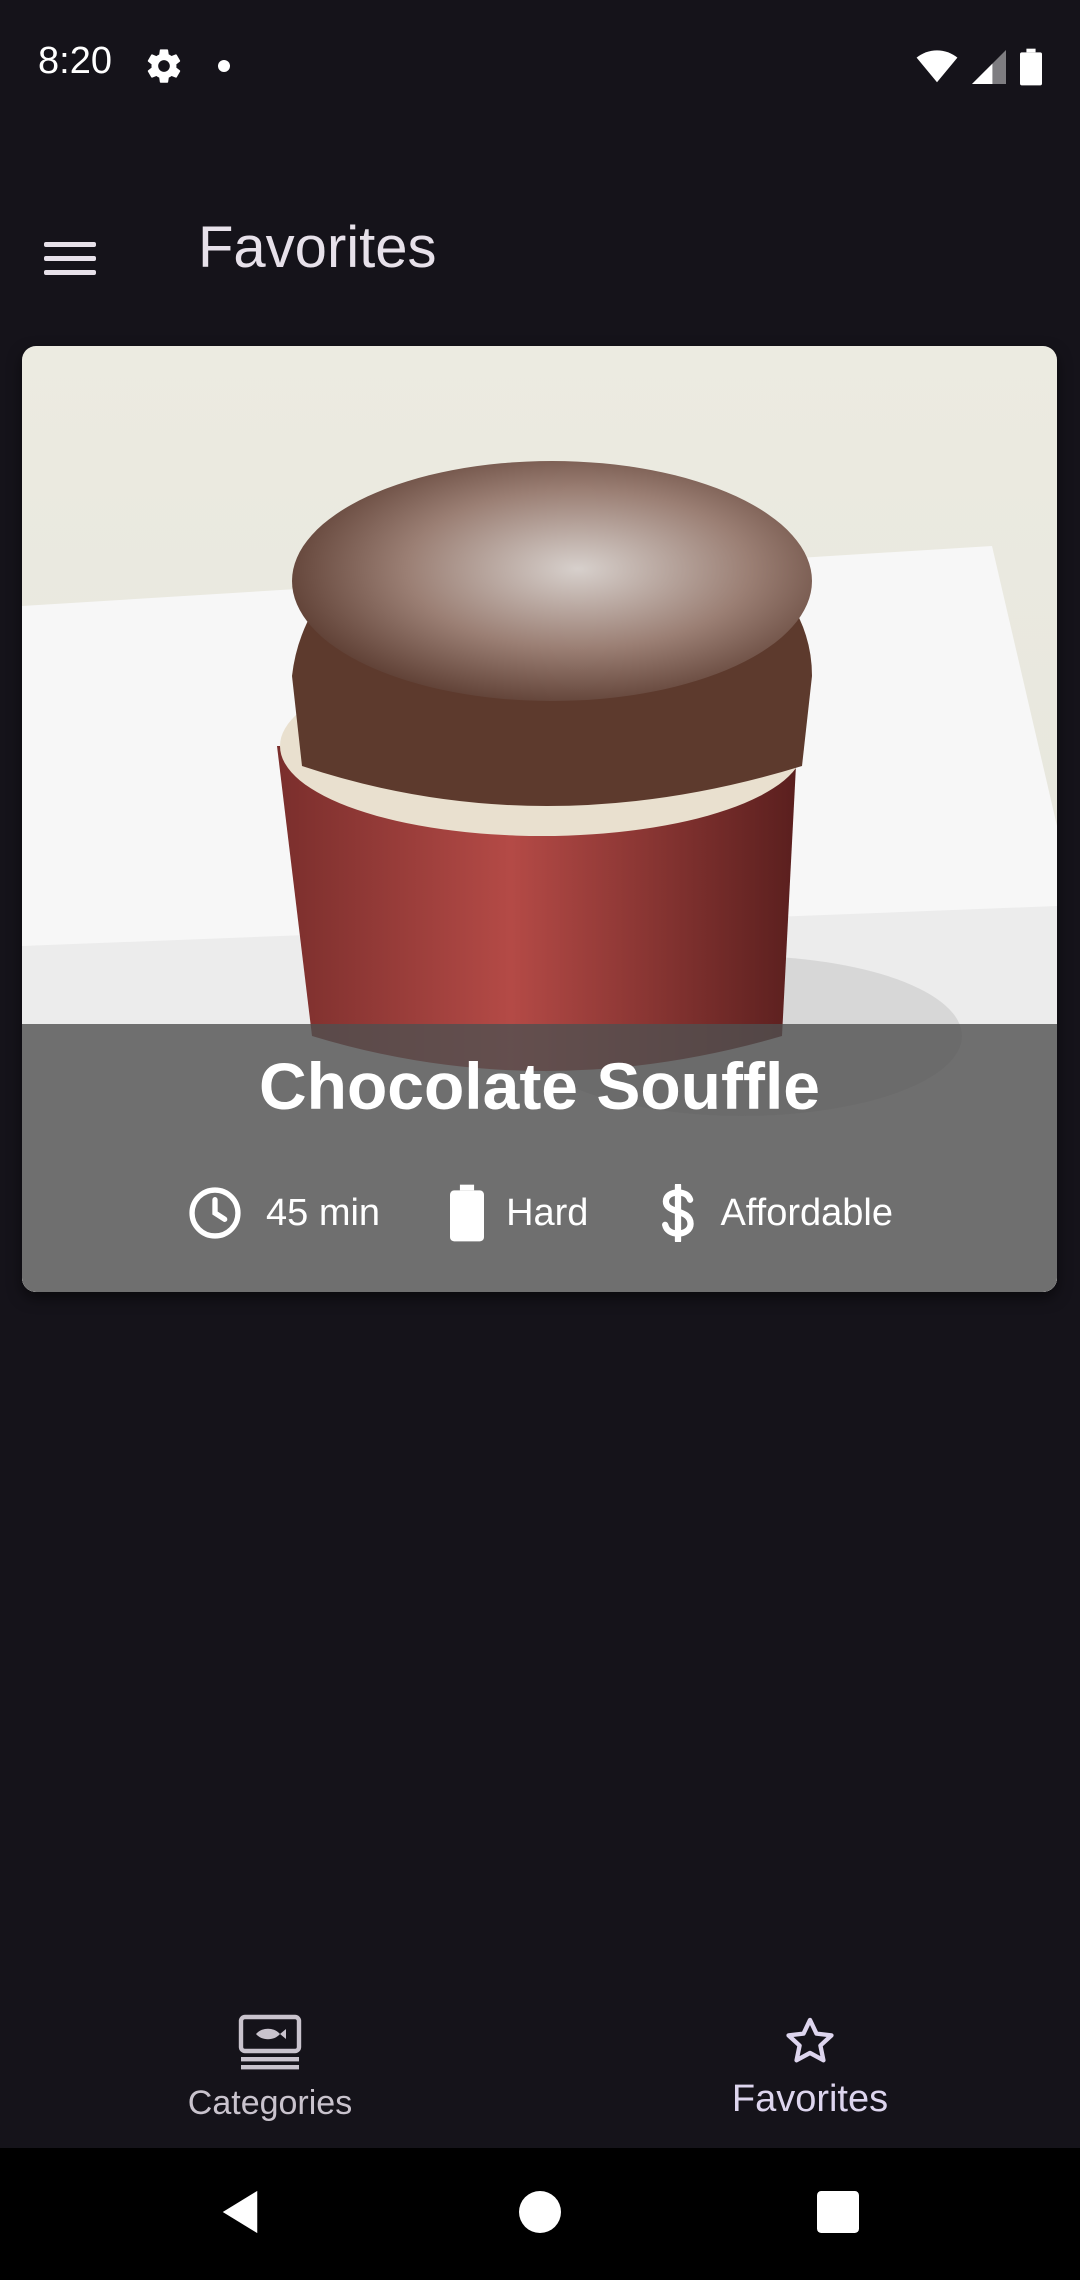 The height and width of the screenshot is (2280, 1080). What do you see at coordinates (539, 1158) in the screenshot?
I see `meal-info-overlay: Chocolate Souffle 45 min Hard Affordable` at bounding box center [539, 1158].